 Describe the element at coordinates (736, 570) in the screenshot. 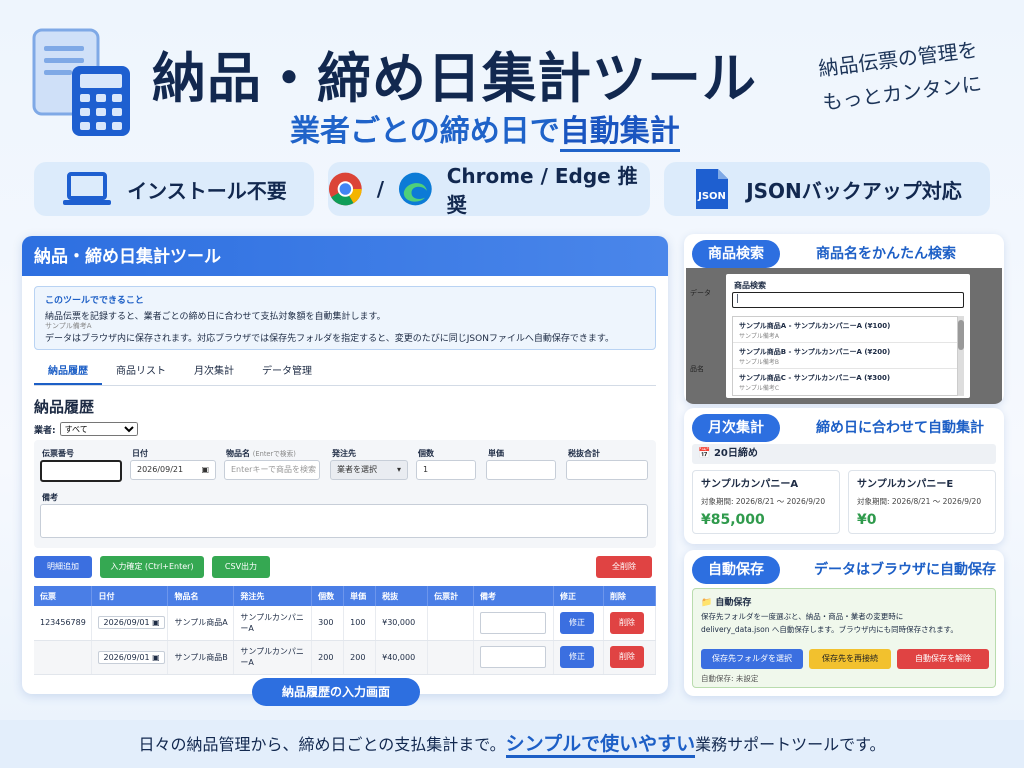

I see `autosave-pill: 自動保存` at that location.